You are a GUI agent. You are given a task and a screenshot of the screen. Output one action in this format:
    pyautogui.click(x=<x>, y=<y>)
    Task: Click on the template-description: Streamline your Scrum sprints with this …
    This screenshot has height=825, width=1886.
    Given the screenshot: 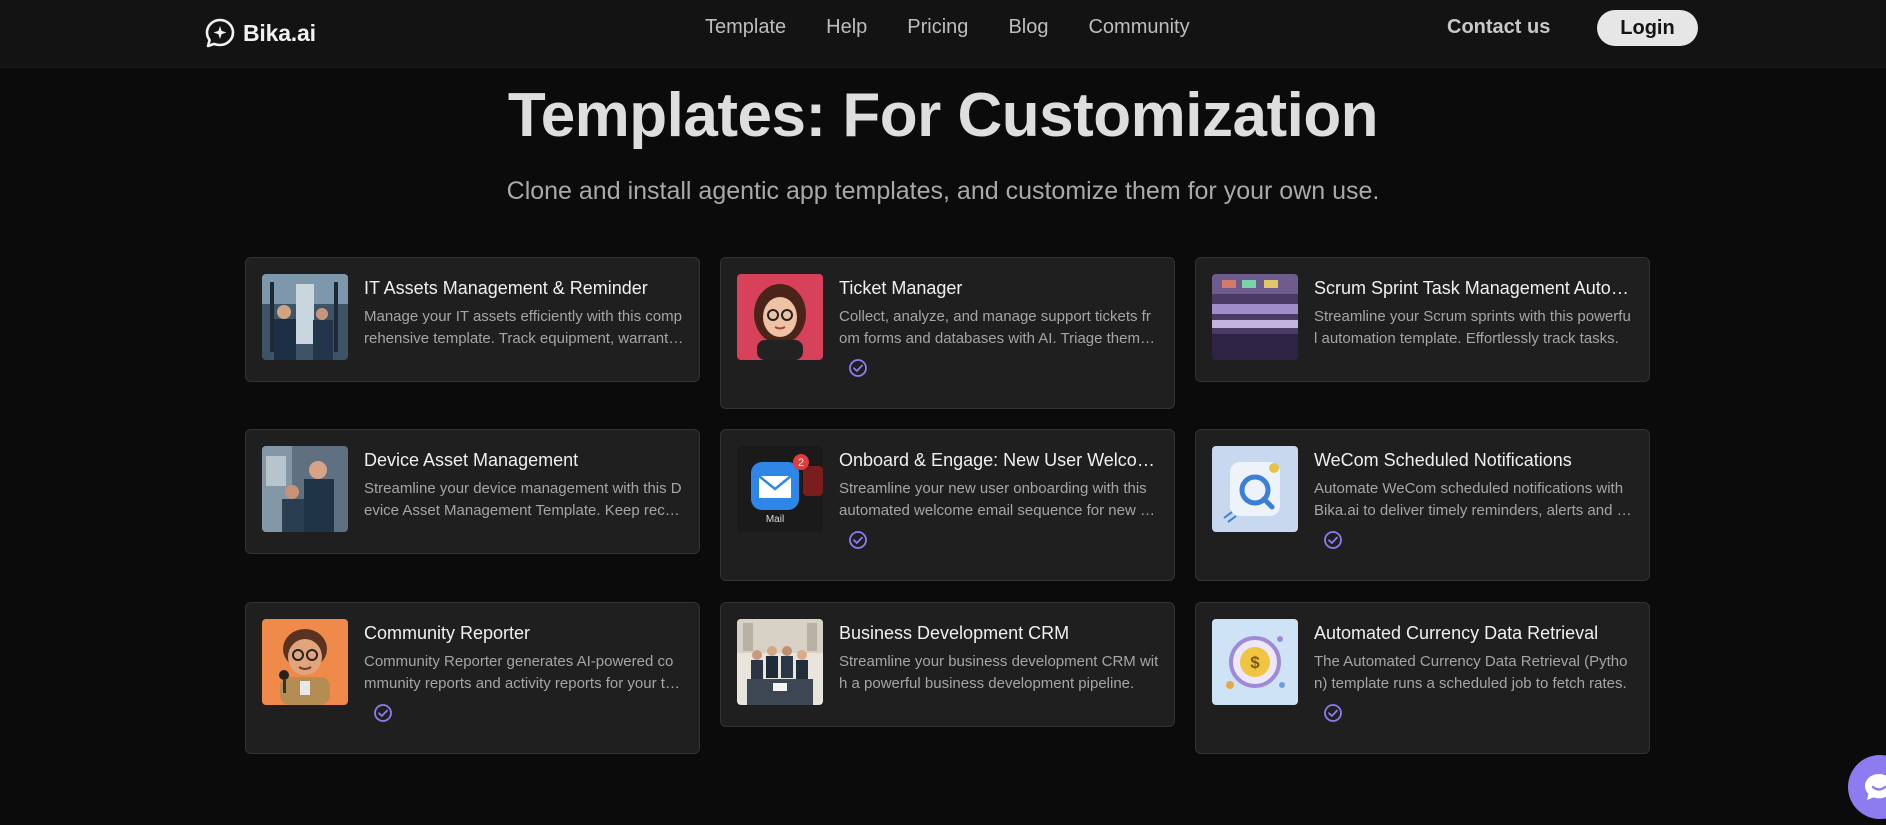 What is the action you would take?
    pyautogui.click(x=1472, y=327)
    